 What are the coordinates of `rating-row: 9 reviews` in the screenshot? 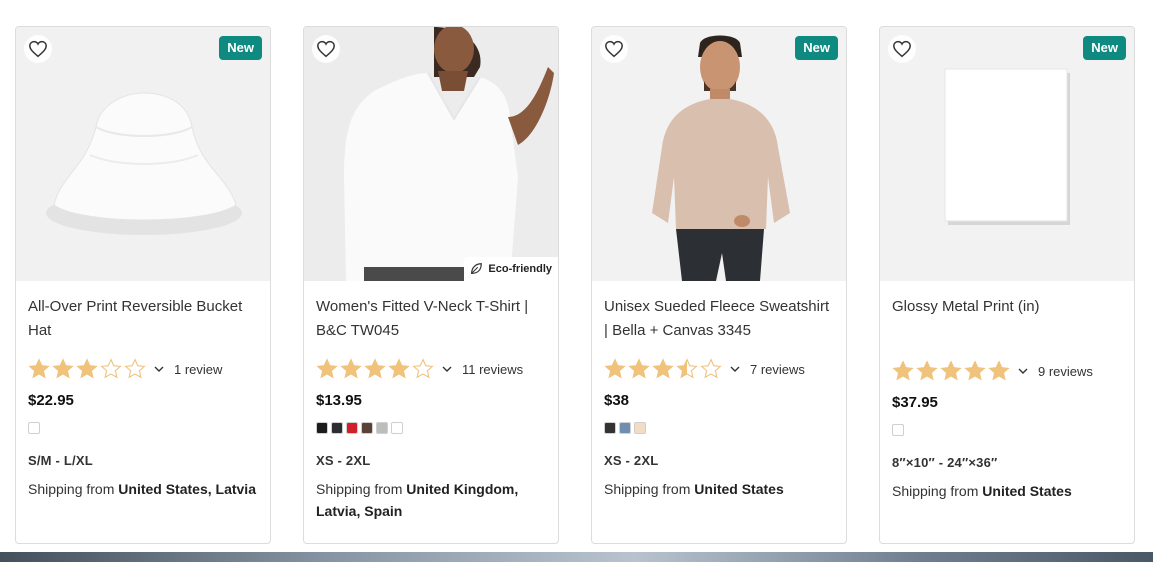 It's located at (1007, 371).